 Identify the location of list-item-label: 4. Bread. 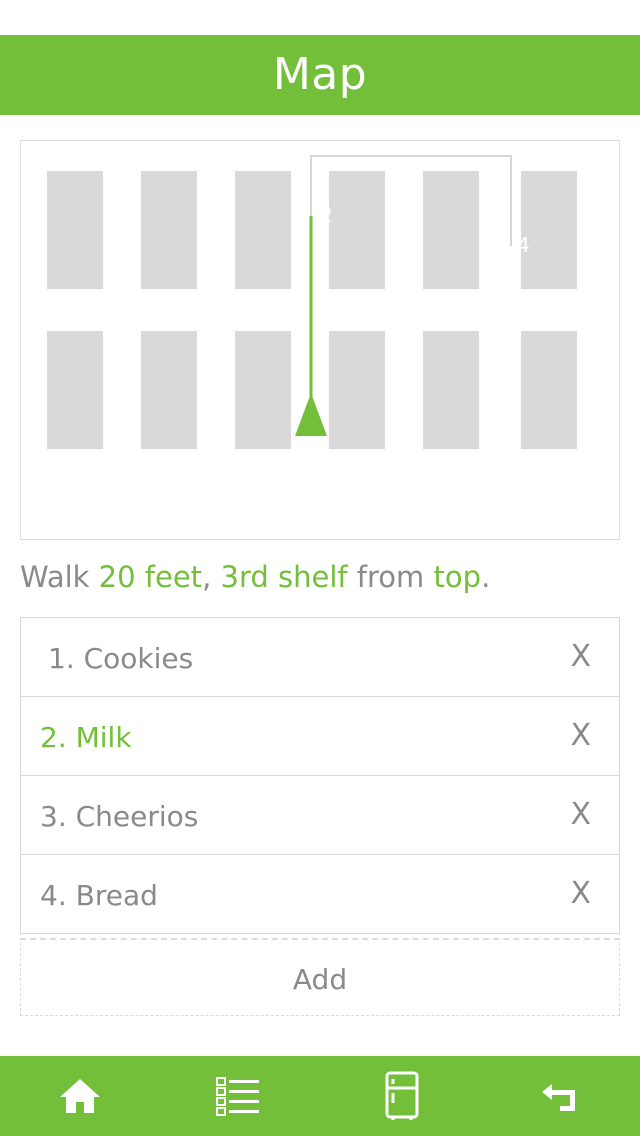
(99, 895).